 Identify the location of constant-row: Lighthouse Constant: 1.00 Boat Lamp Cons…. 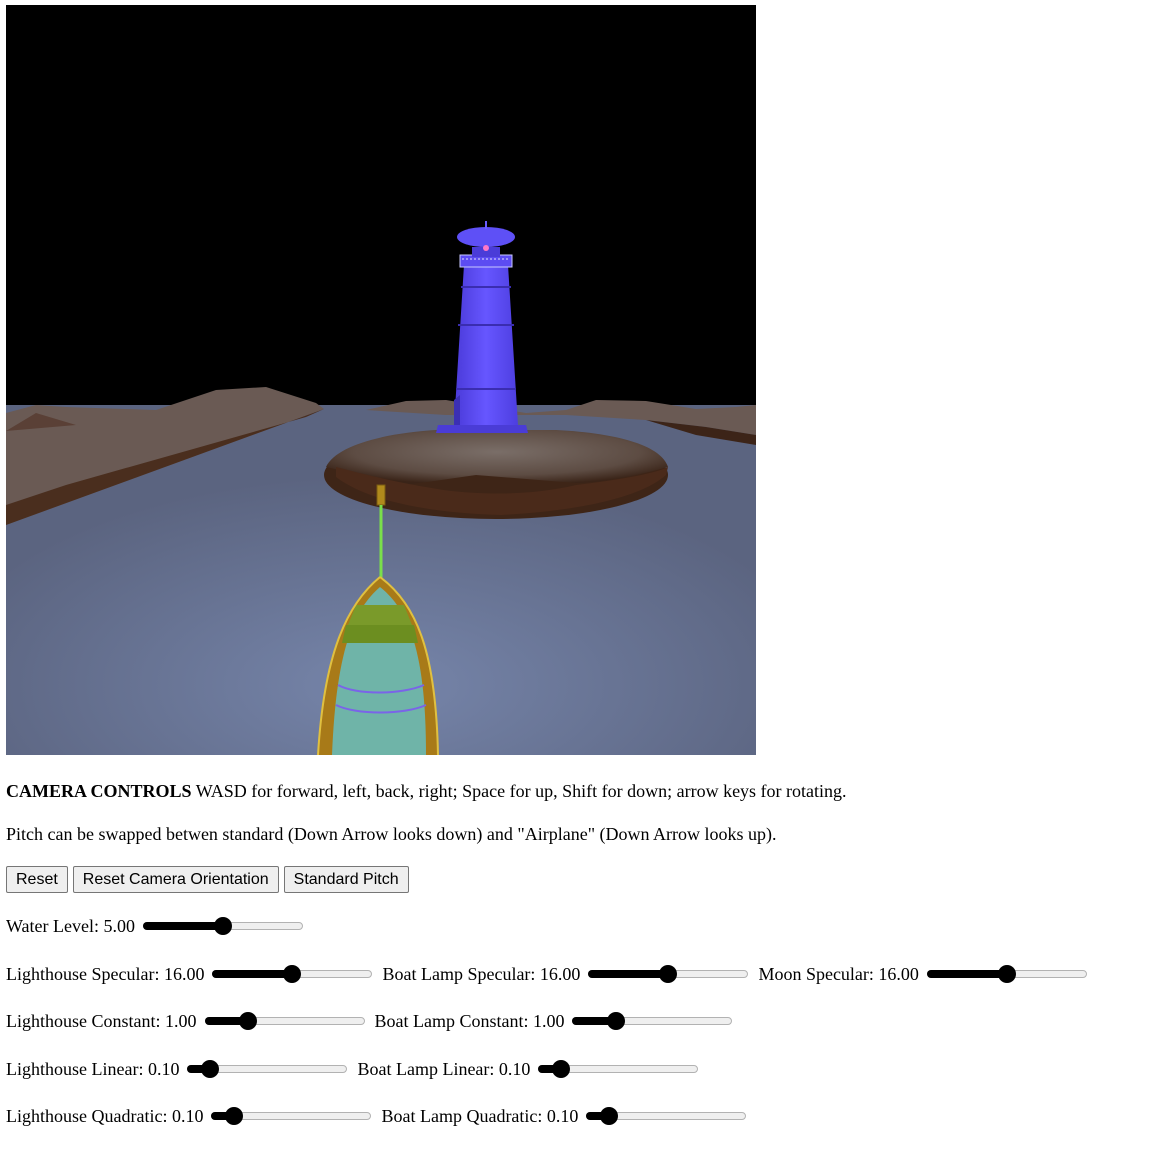
(369, 1021).